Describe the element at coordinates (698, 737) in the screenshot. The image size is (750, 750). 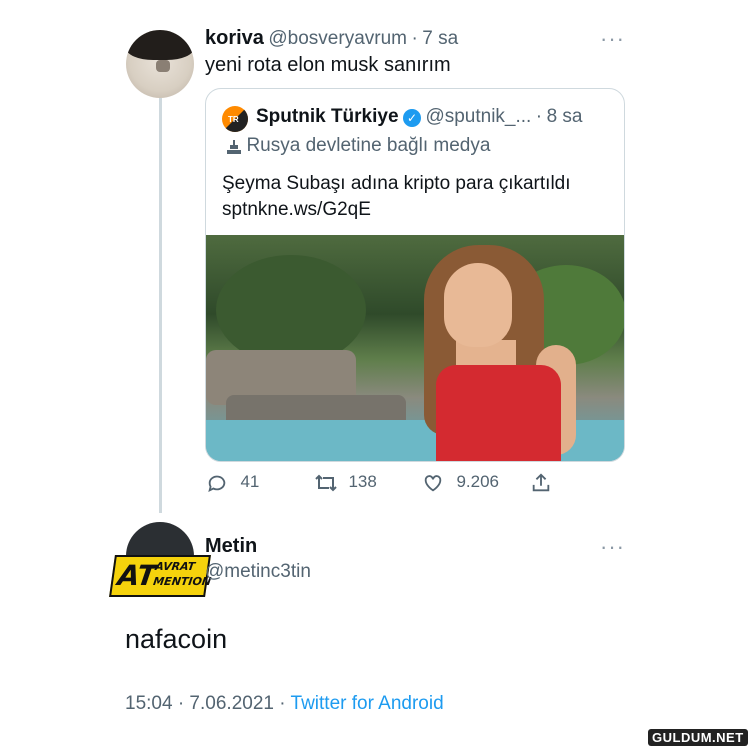
I see `watermark: GULDUM.NET` at that location.